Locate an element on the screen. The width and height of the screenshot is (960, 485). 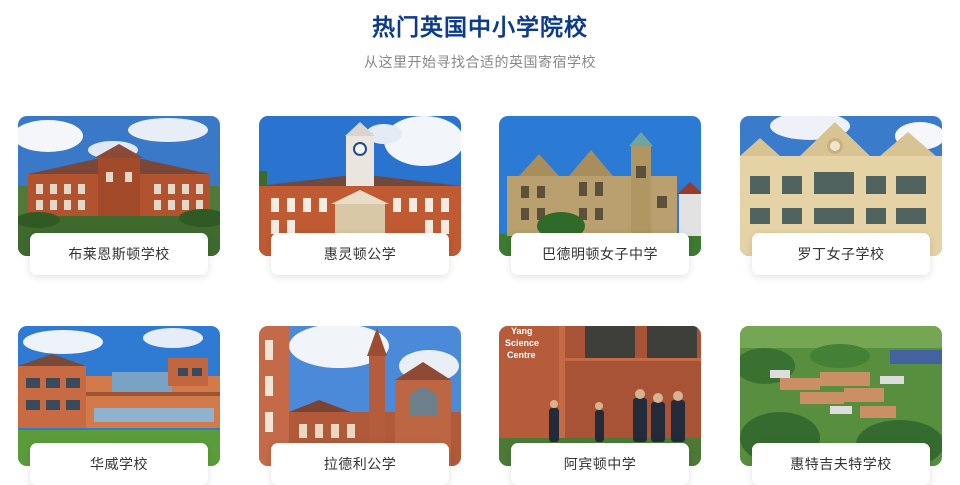
school-name: 罗丁女子学校 is located at coordinates (841, 254).